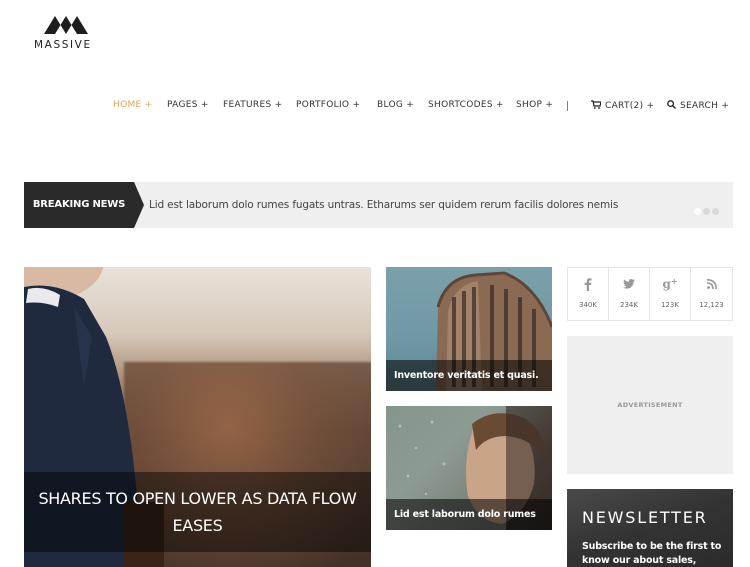 The image size is (750, 567). I want to click on nav-features: FEATURES +, so click(252, 105).